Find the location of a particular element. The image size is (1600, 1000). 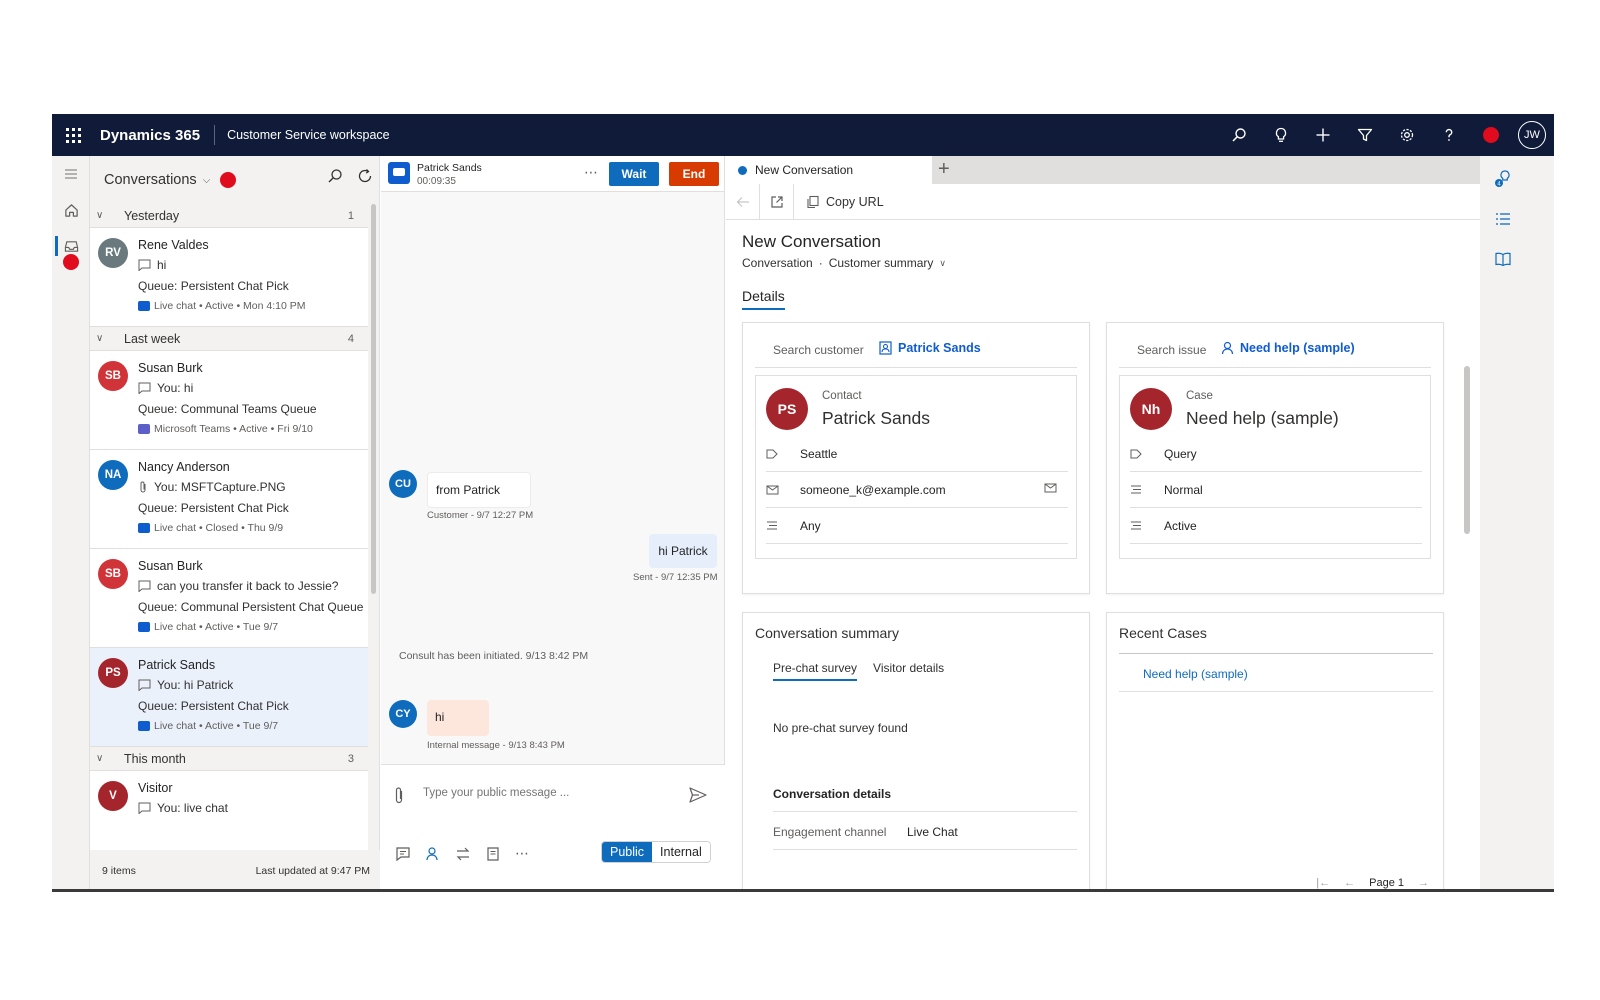

conversation-name: Nancy Anderson is located at coordinates (184, 467).